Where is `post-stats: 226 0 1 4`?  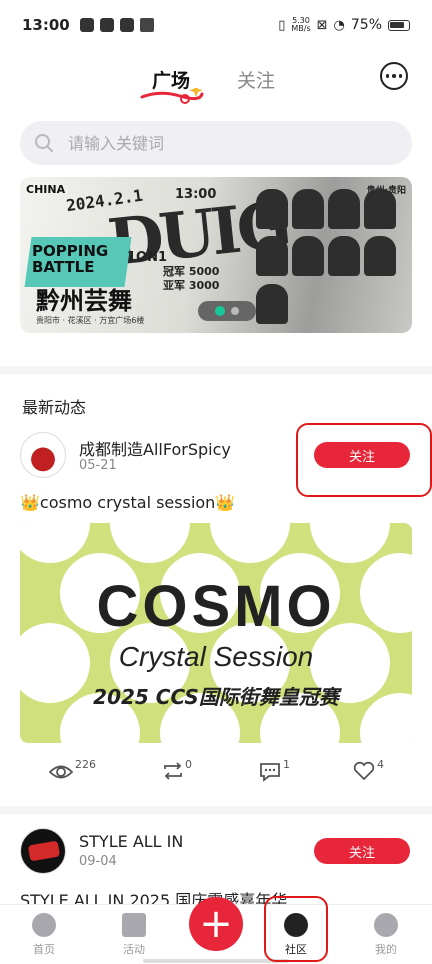
post-stats: 226 0 1 4 is located at coordinates (216, 774).